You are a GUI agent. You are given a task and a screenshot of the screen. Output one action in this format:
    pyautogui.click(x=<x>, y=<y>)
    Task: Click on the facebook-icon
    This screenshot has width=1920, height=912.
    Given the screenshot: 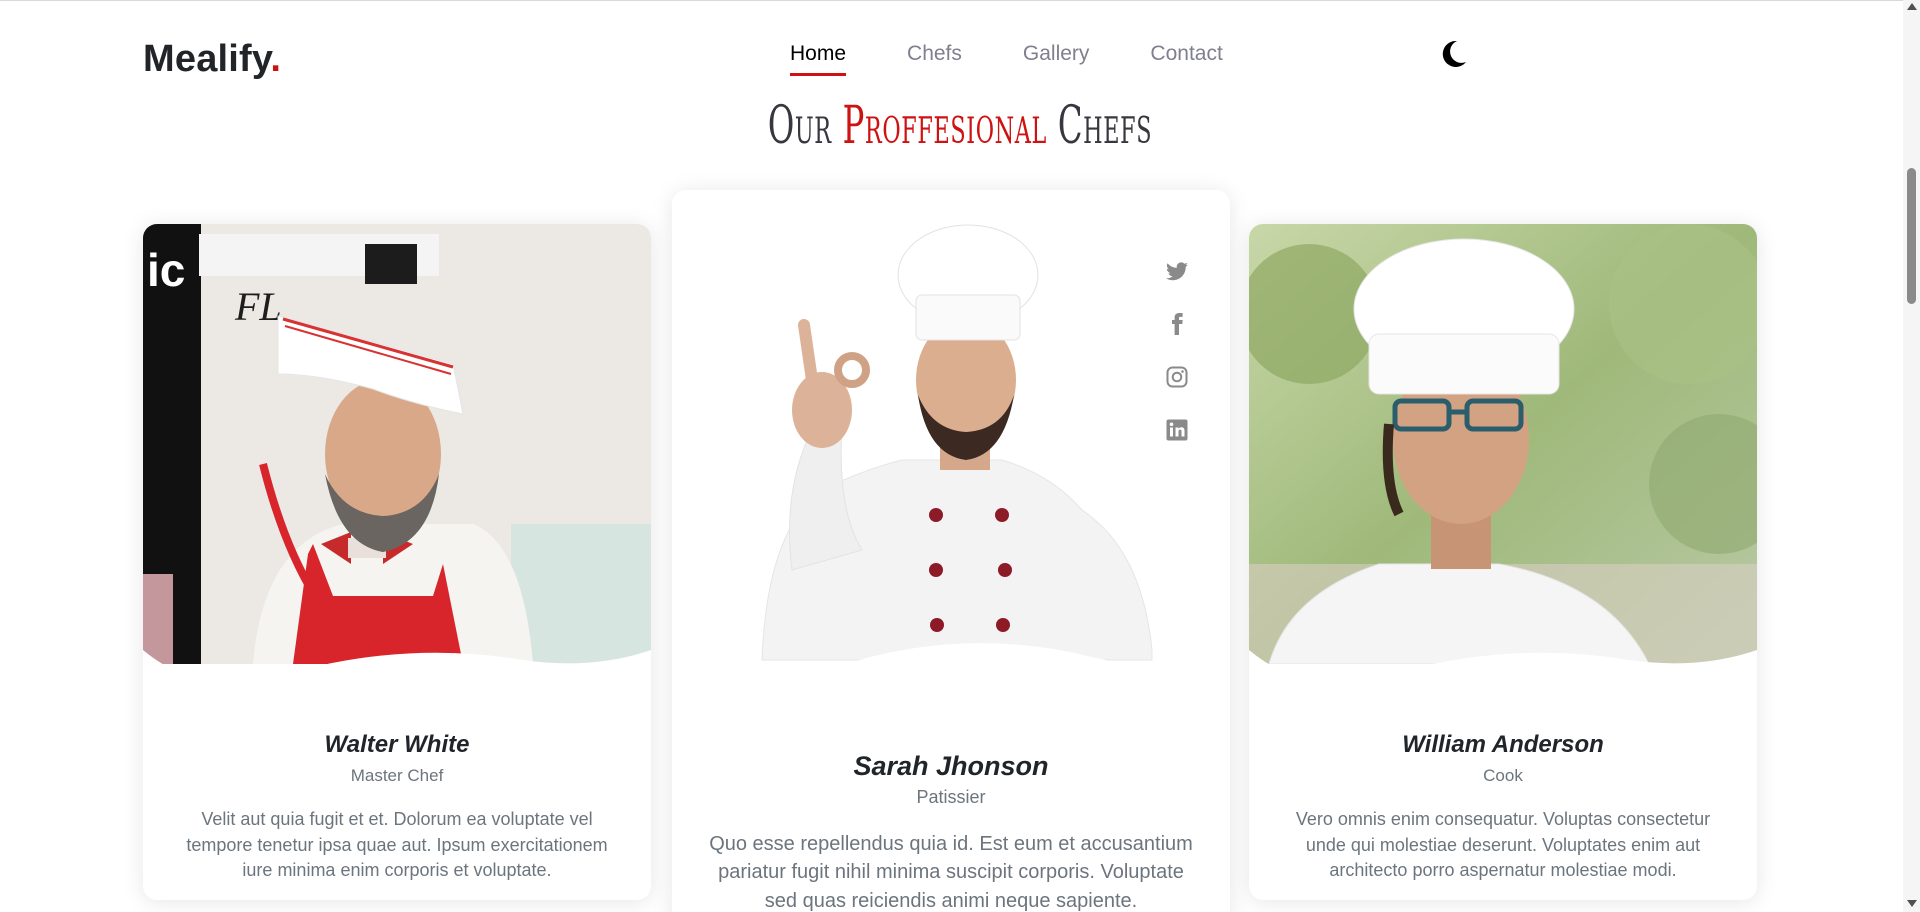 What is the action you would take?
    pyautogui.click(x=1177, y=324)
    